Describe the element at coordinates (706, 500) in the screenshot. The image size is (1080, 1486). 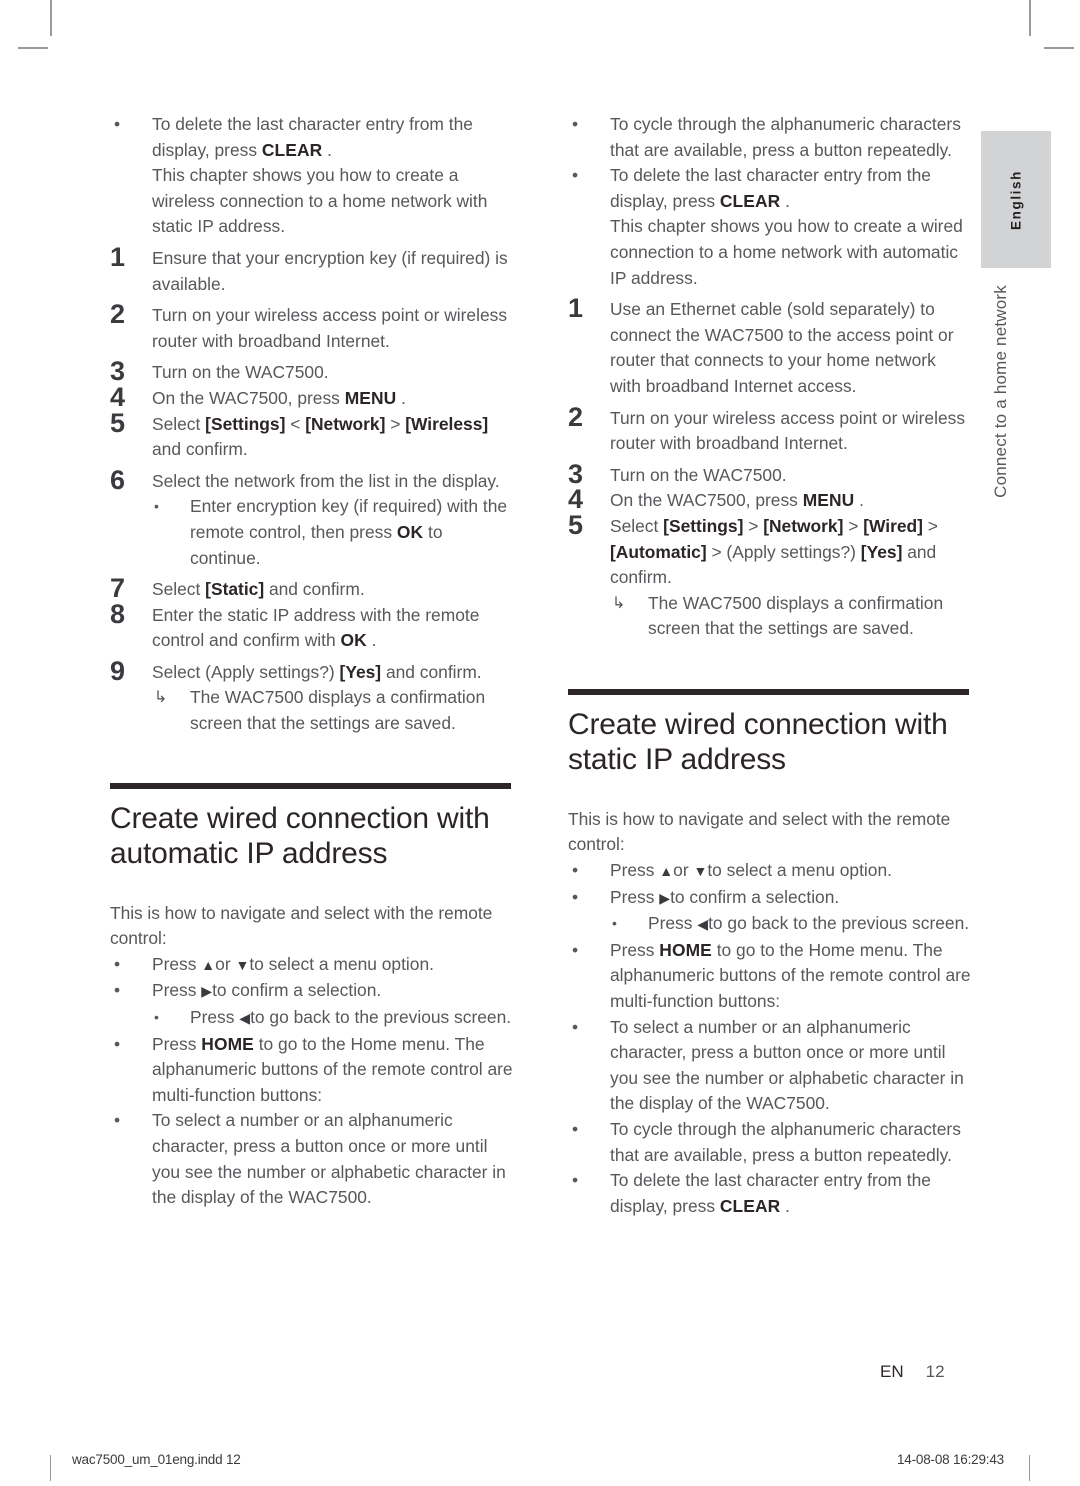
I see `step-text: On the WAC7500, press` at that location.